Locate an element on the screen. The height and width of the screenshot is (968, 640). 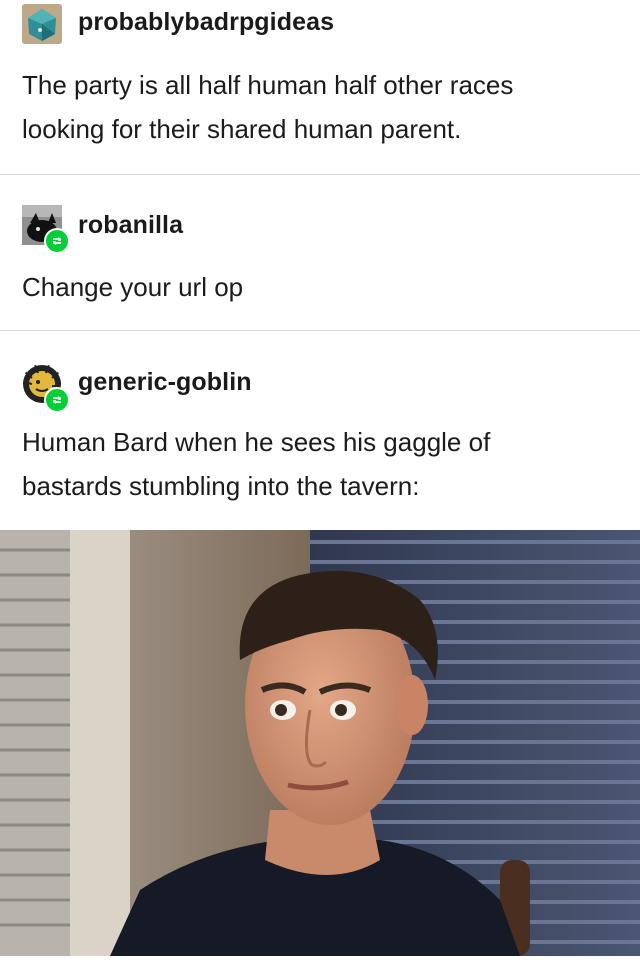
post-text-line: looking for their shared human parent. is located at coordinates (242, 129).